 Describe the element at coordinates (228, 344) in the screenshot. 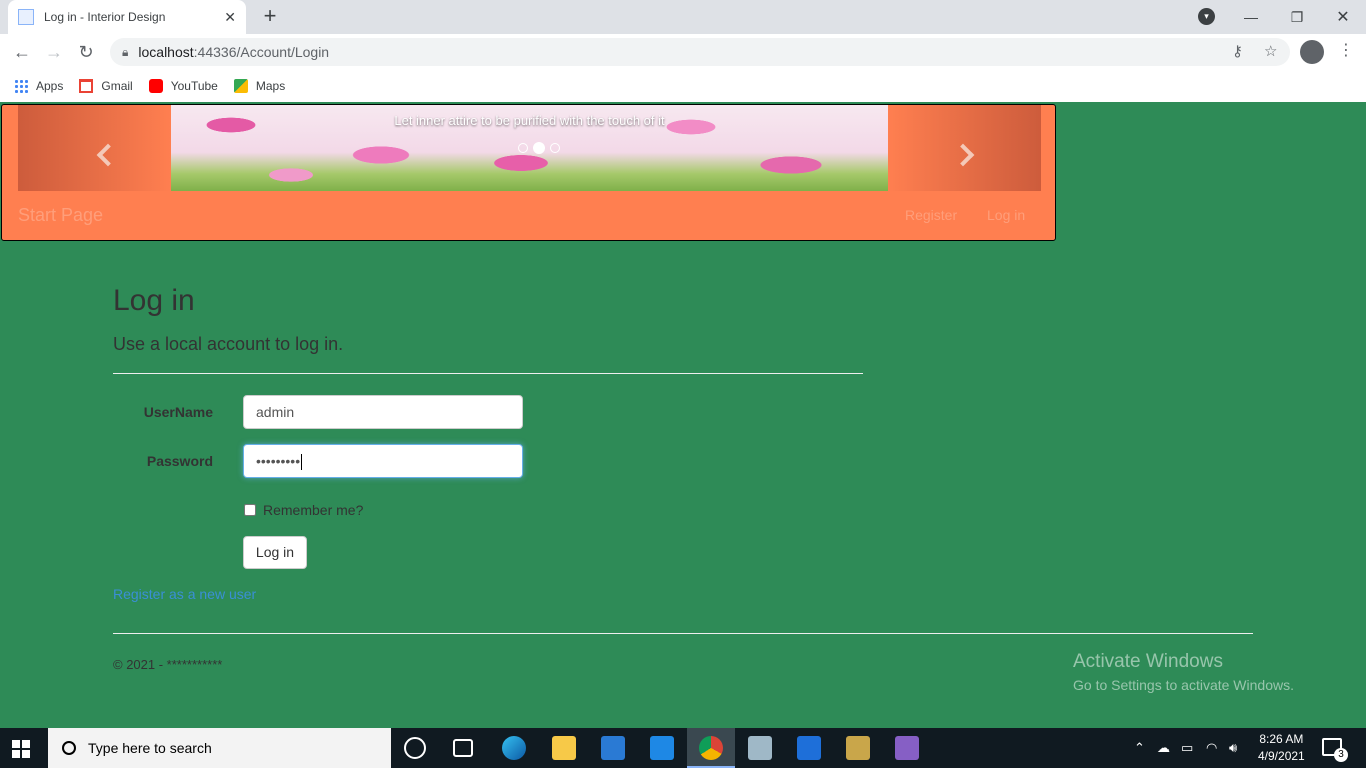

I see `page-subtitle: Use a local account to log in.` at that location.